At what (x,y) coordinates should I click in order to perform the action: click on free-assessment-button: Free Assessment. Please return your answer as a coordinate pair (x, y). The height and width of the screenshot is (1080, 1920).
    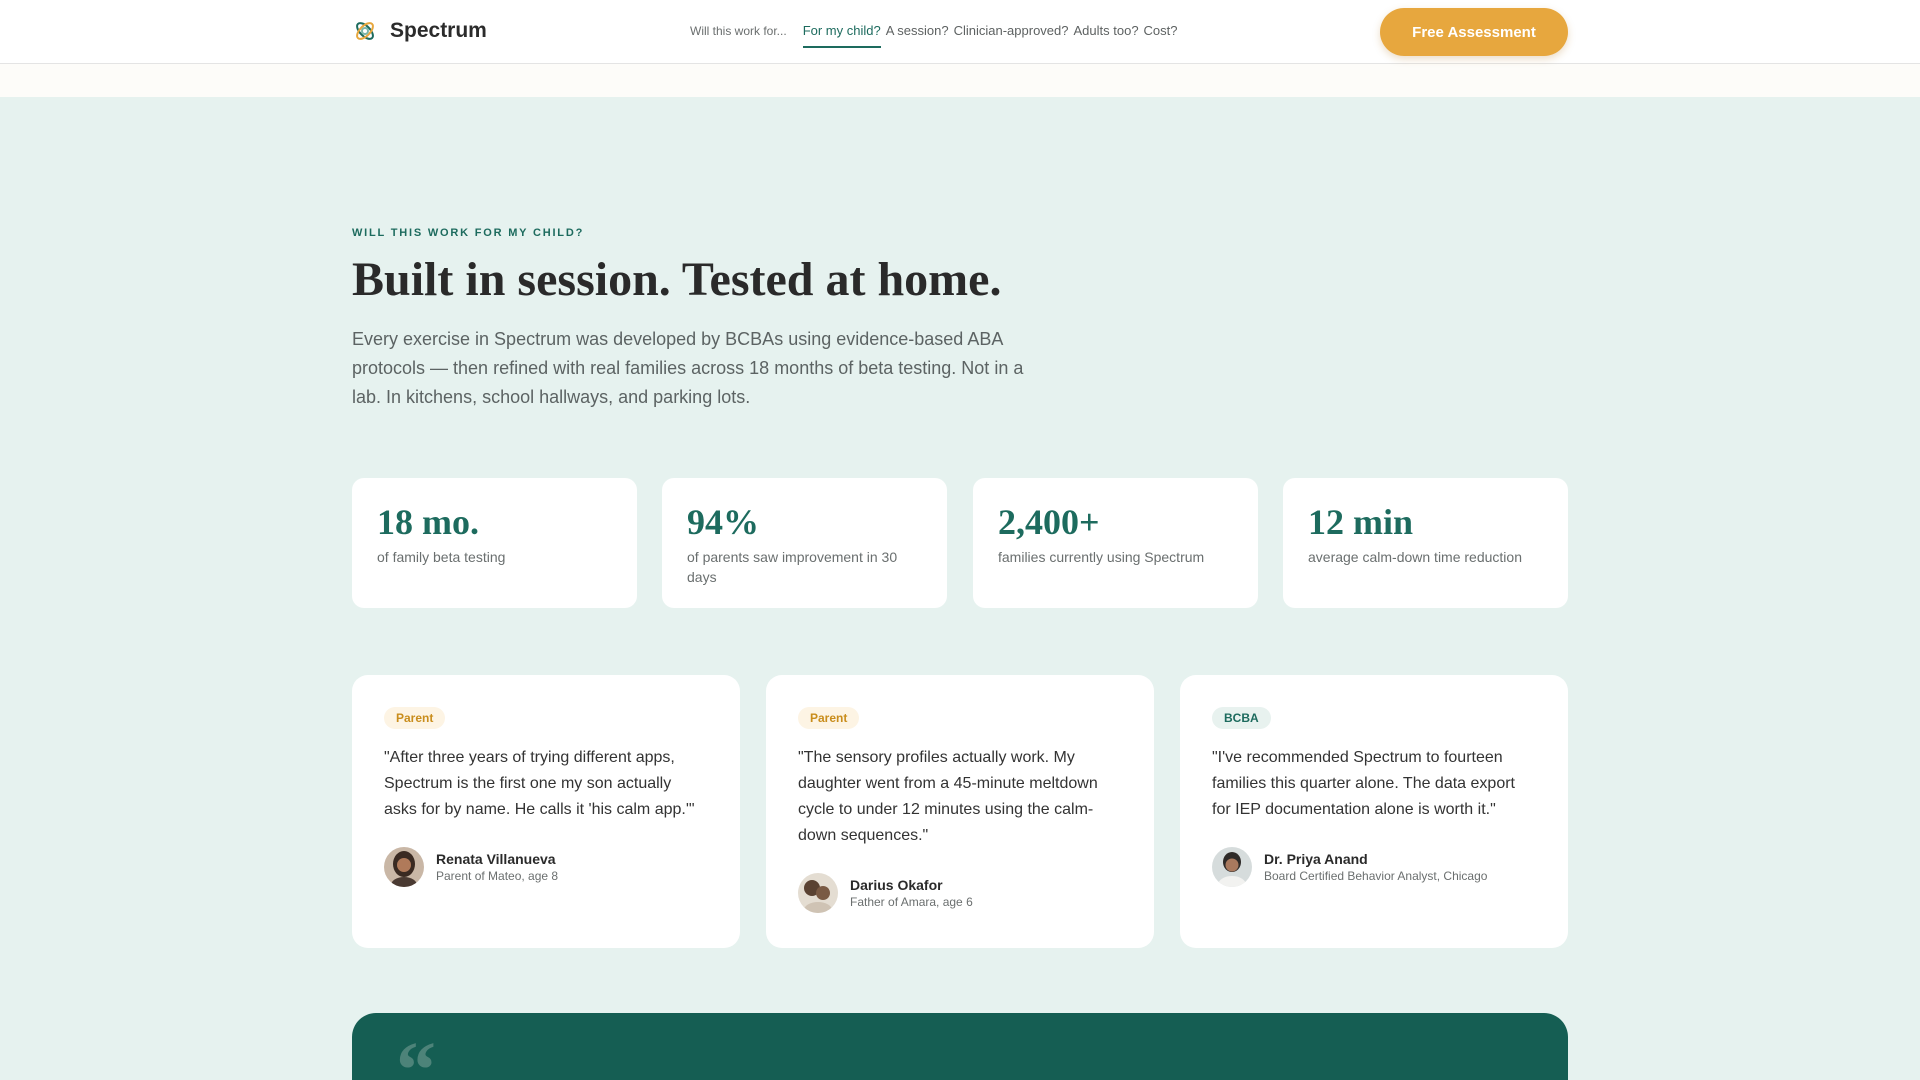
    Looking at the image, I should click on (1474, 32).